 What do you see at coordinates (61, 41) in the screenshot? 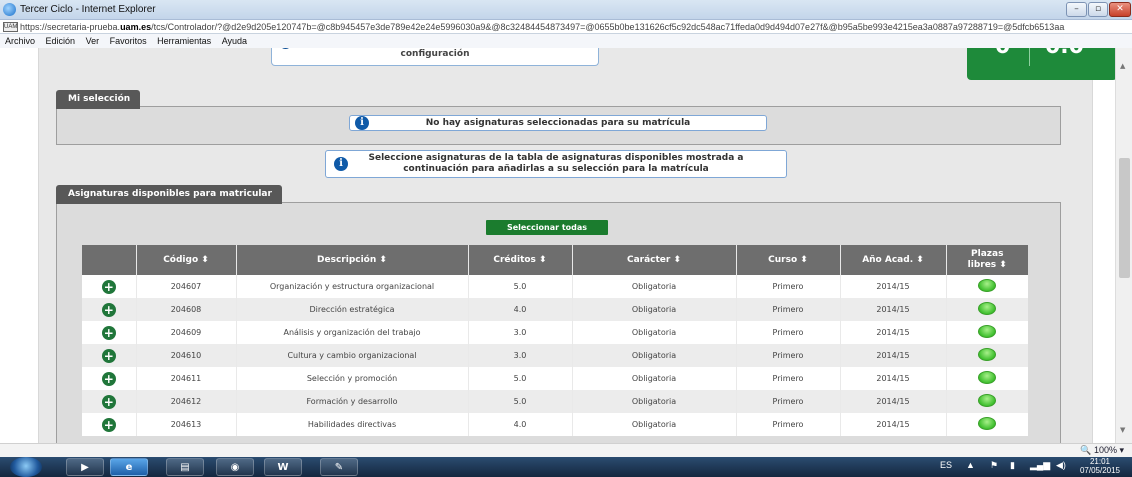
I see `menu-edicion: Edición` at bounding box center [61, 41].